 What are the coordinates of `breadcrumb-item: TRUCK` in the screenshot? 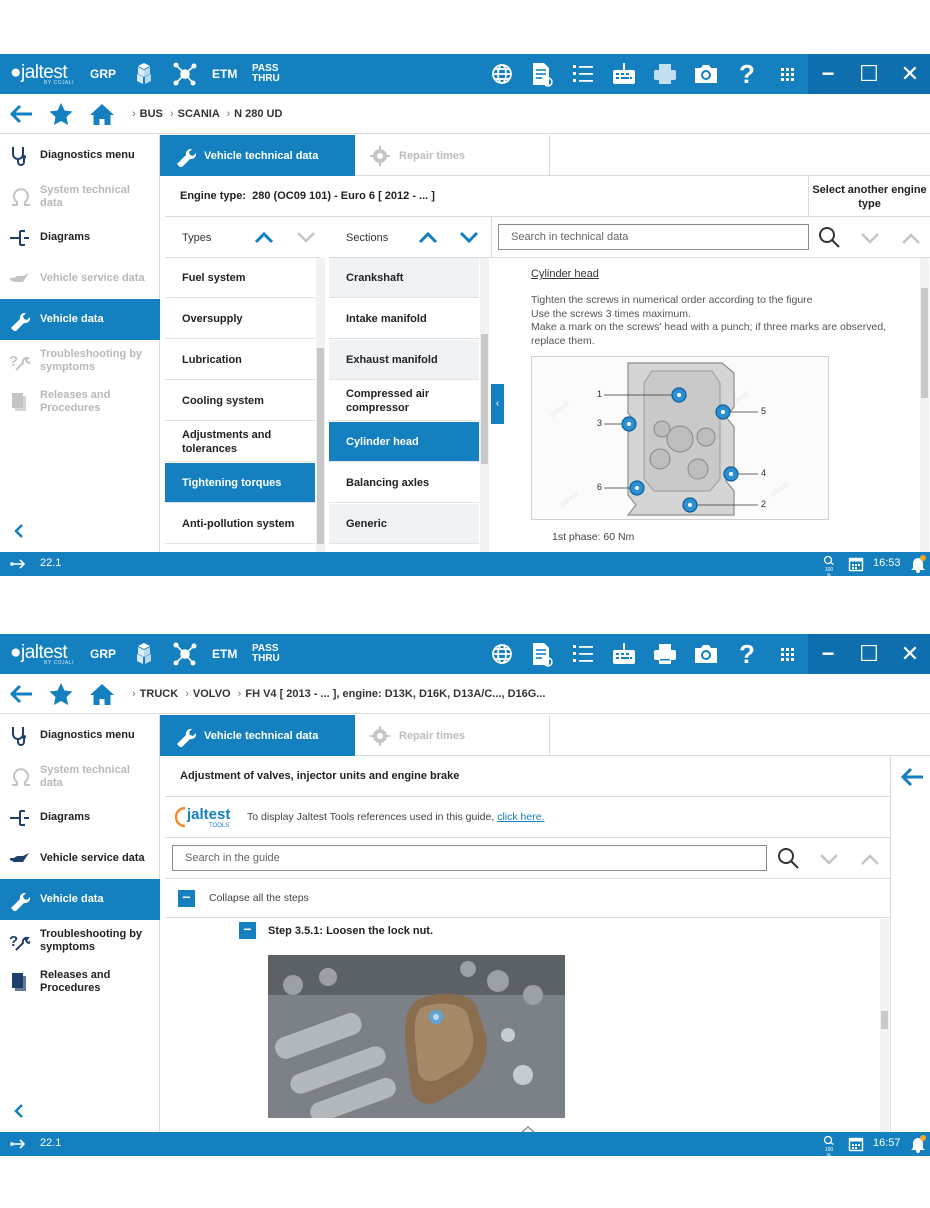 It's located at (159, 694).